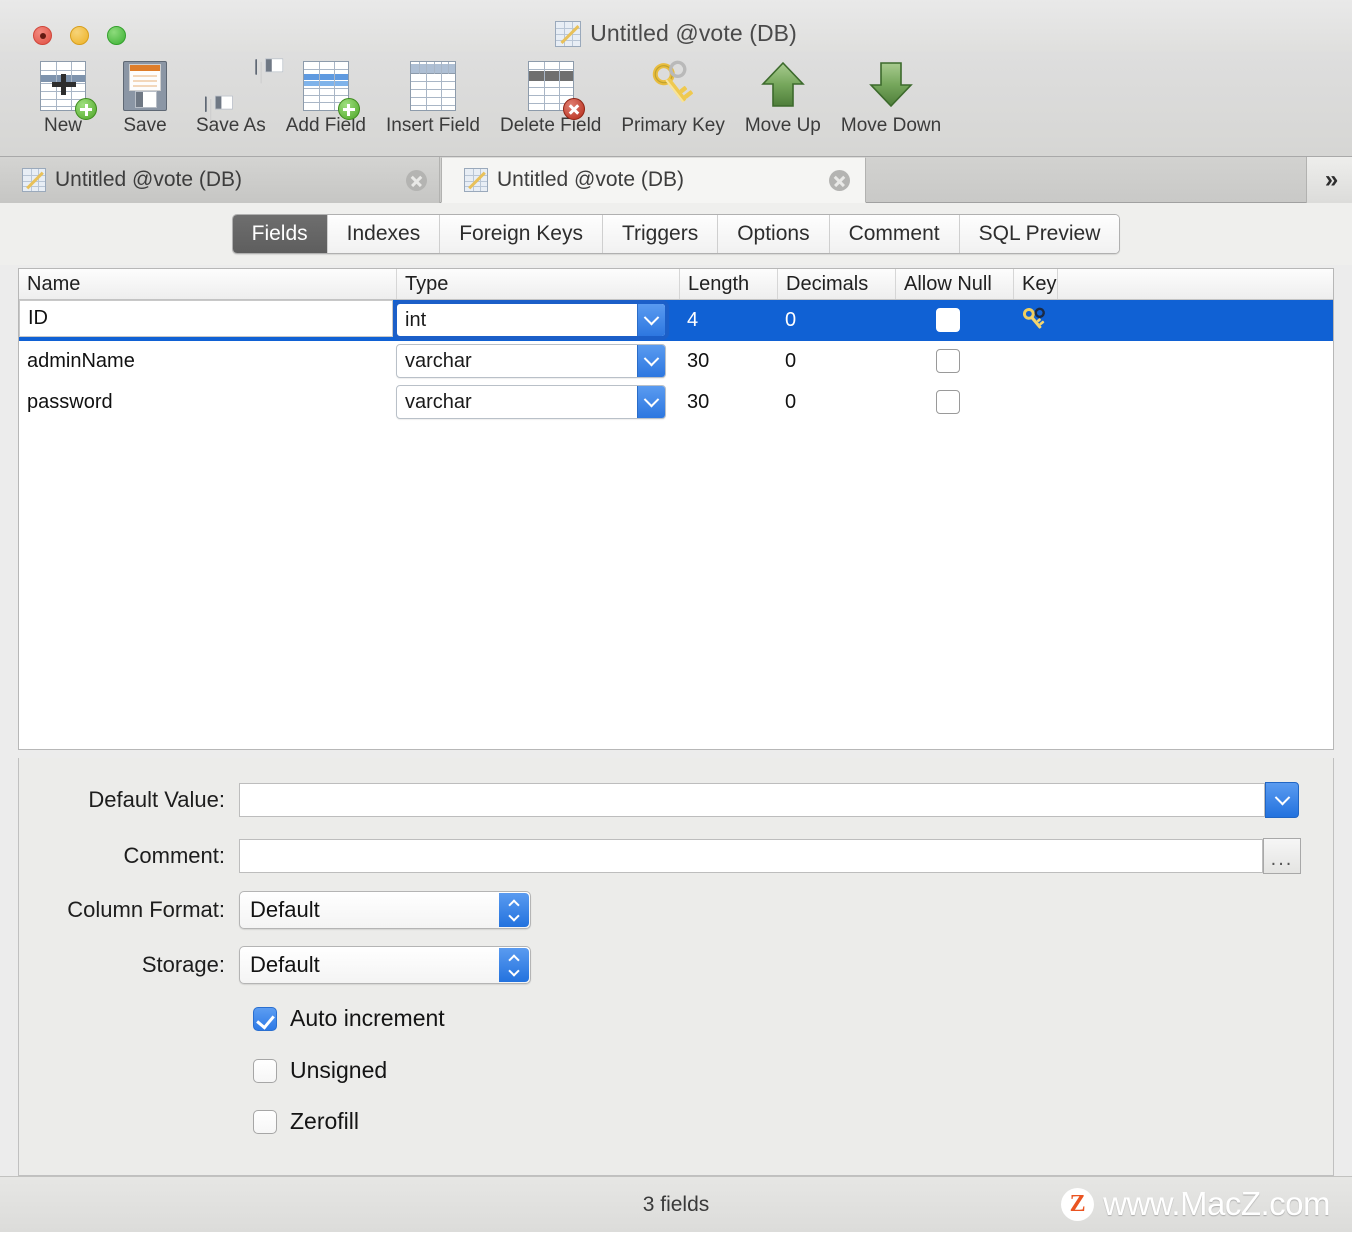 This screenshot has height=1233, width=1352. What do you see at coordinates (693, 33) in the screenshot?
I see `window-title-text: Untitled @vote (DB)` at bounding box center [693, 33].